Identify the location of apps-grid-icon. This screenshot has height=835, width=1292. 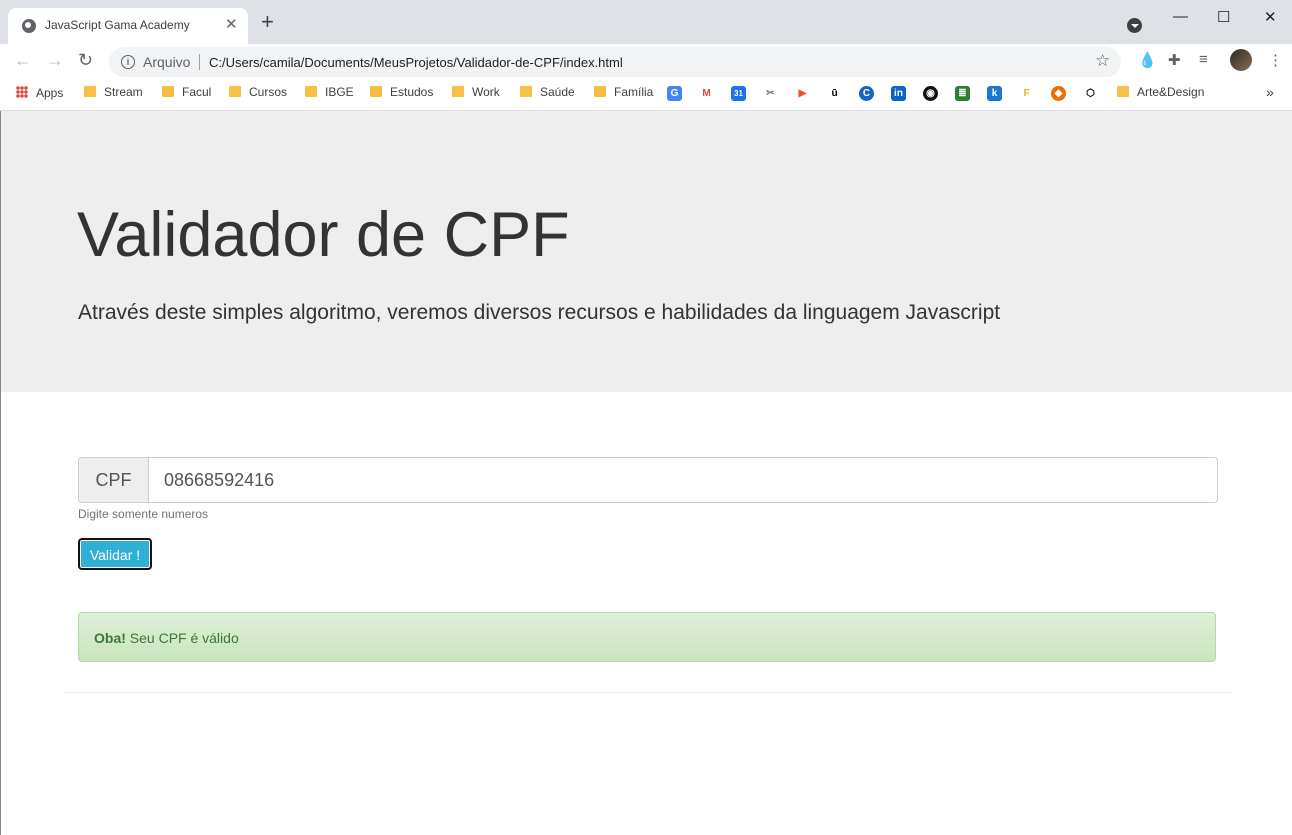
(22, 92).